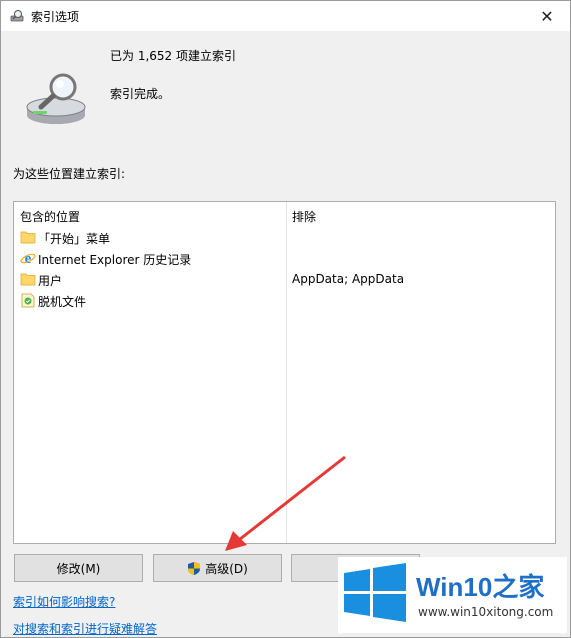 Image resolution: width=571 pixels, height=638 pixels. Describe the element at coordinates (348, 279) in the screenshot. I see `location-exclude: AppData; AppData` at that location.